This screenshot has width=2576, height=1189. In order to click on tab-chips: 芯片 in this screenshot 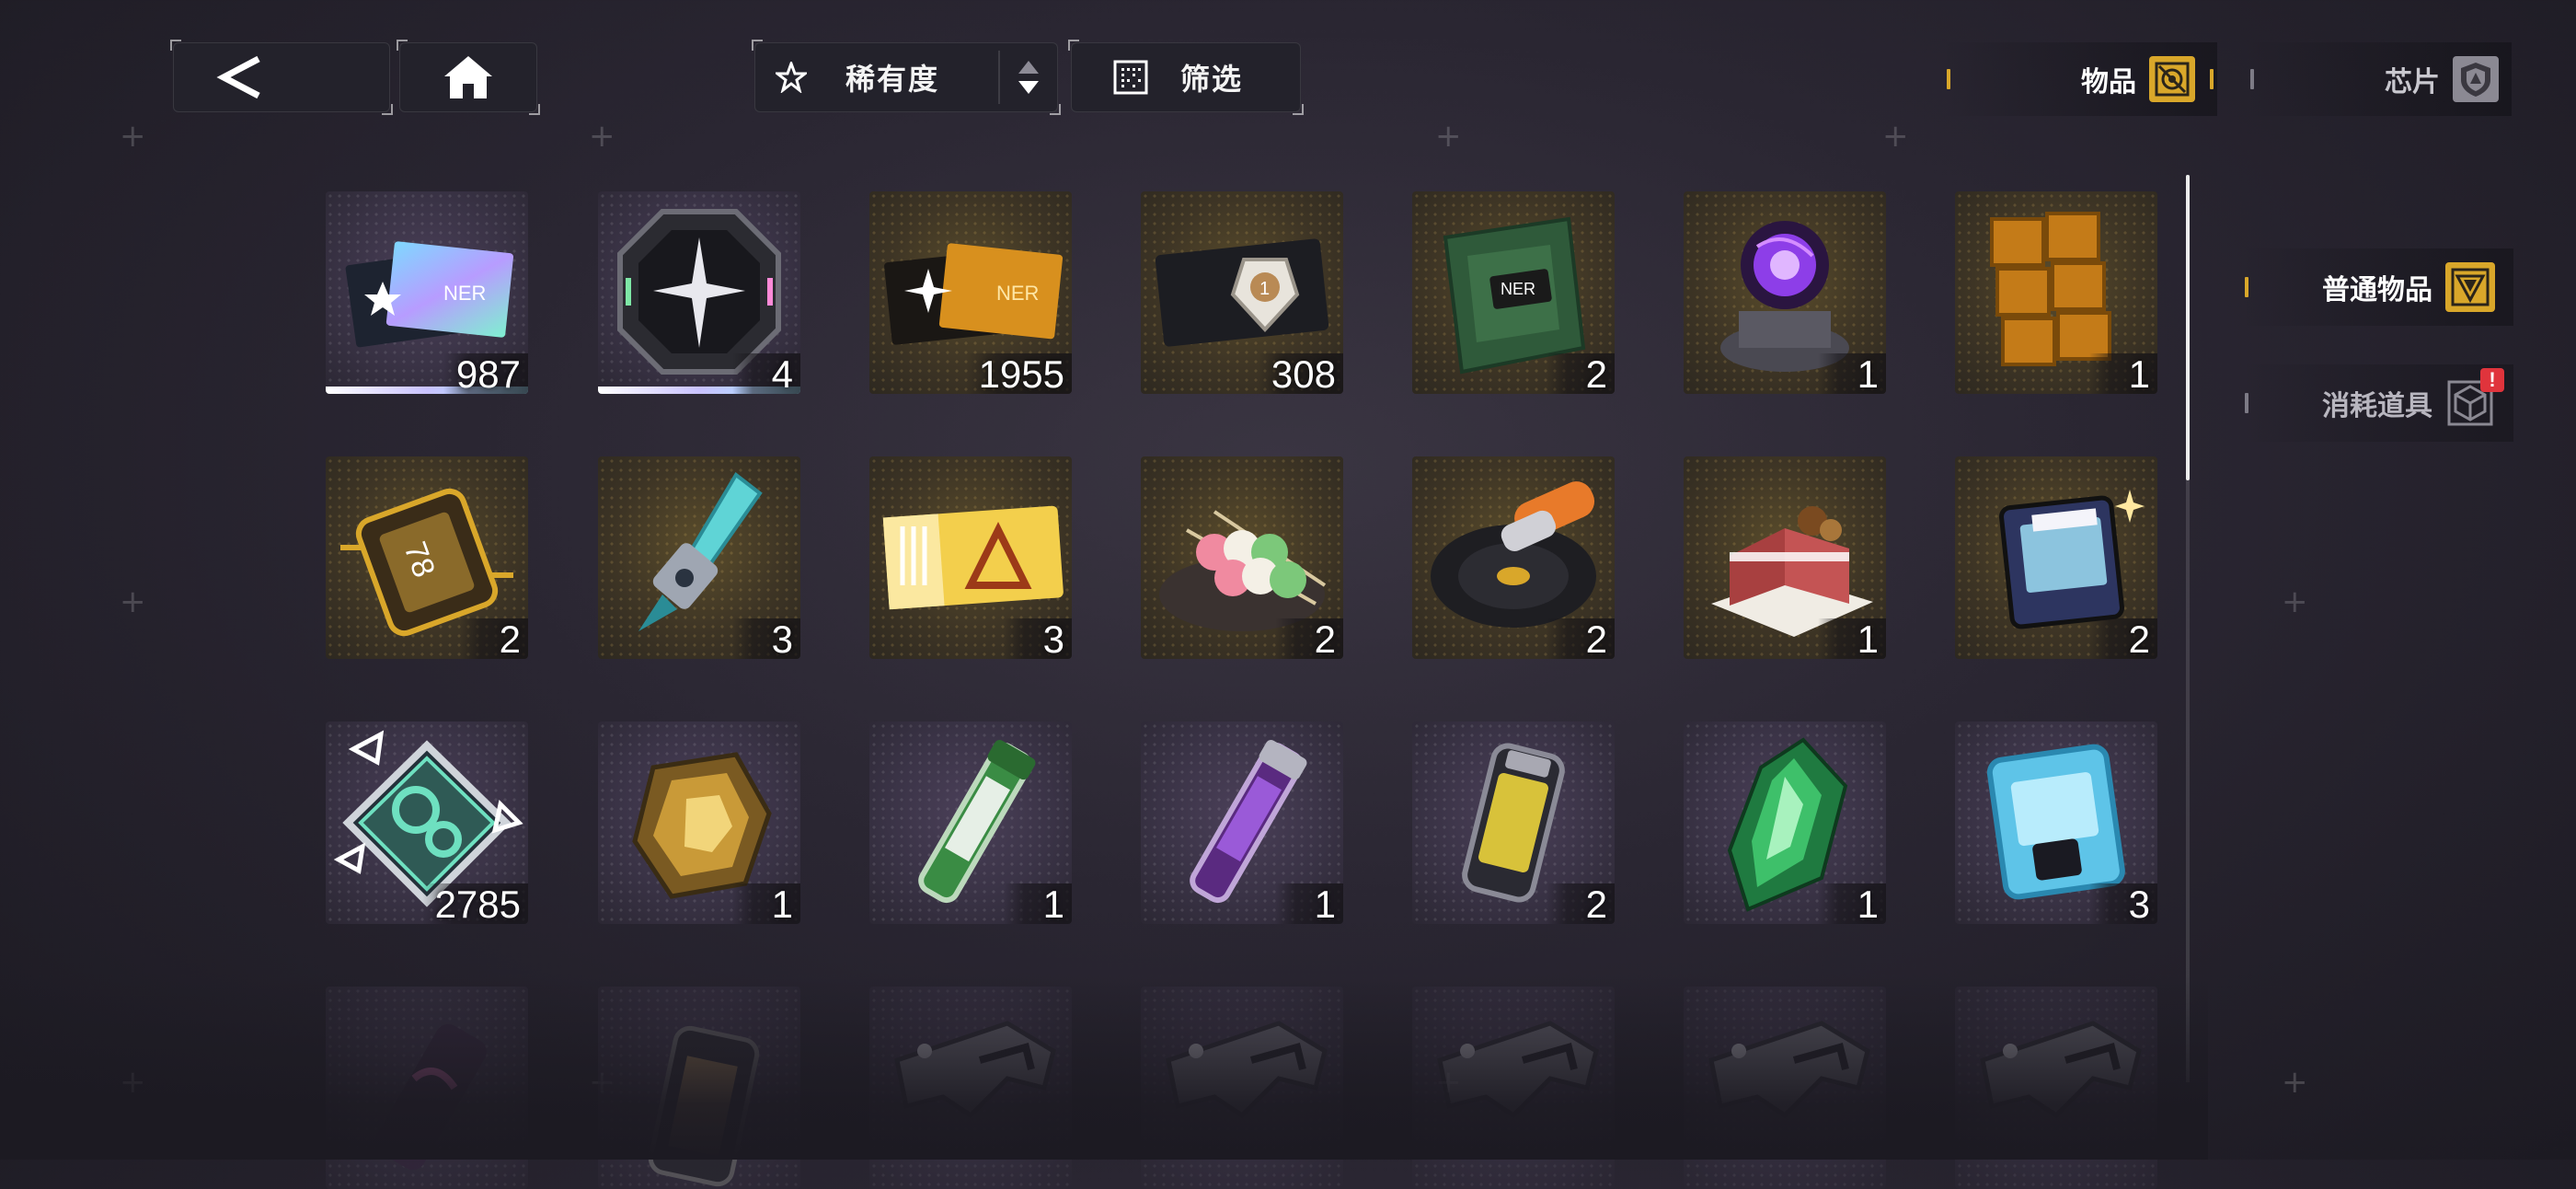, I will do `click(2378, 79)`.